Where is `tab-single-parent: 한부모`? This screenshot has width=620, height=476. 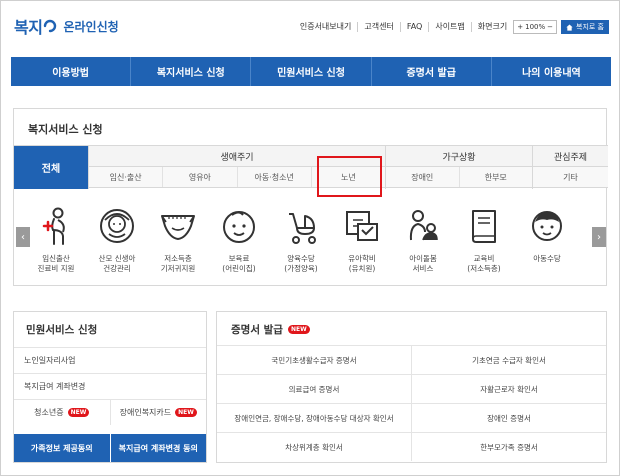
tab-single-parent: 한부모 is located at coordinates (495, 177).